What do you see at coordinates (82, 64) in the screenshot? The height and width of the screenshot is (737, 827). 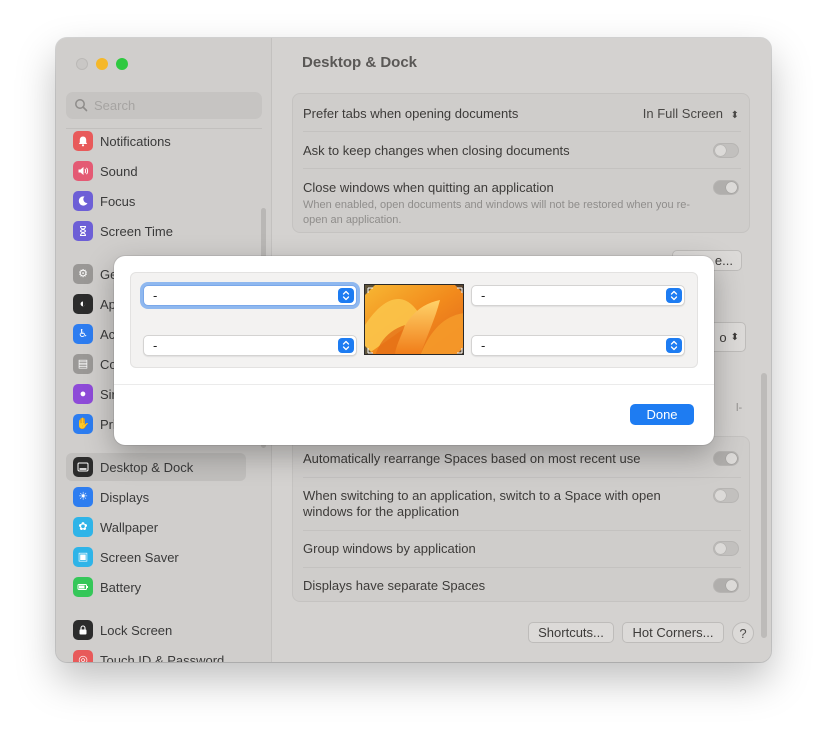 I see `close-window-button` at bounding box center [82, 64].